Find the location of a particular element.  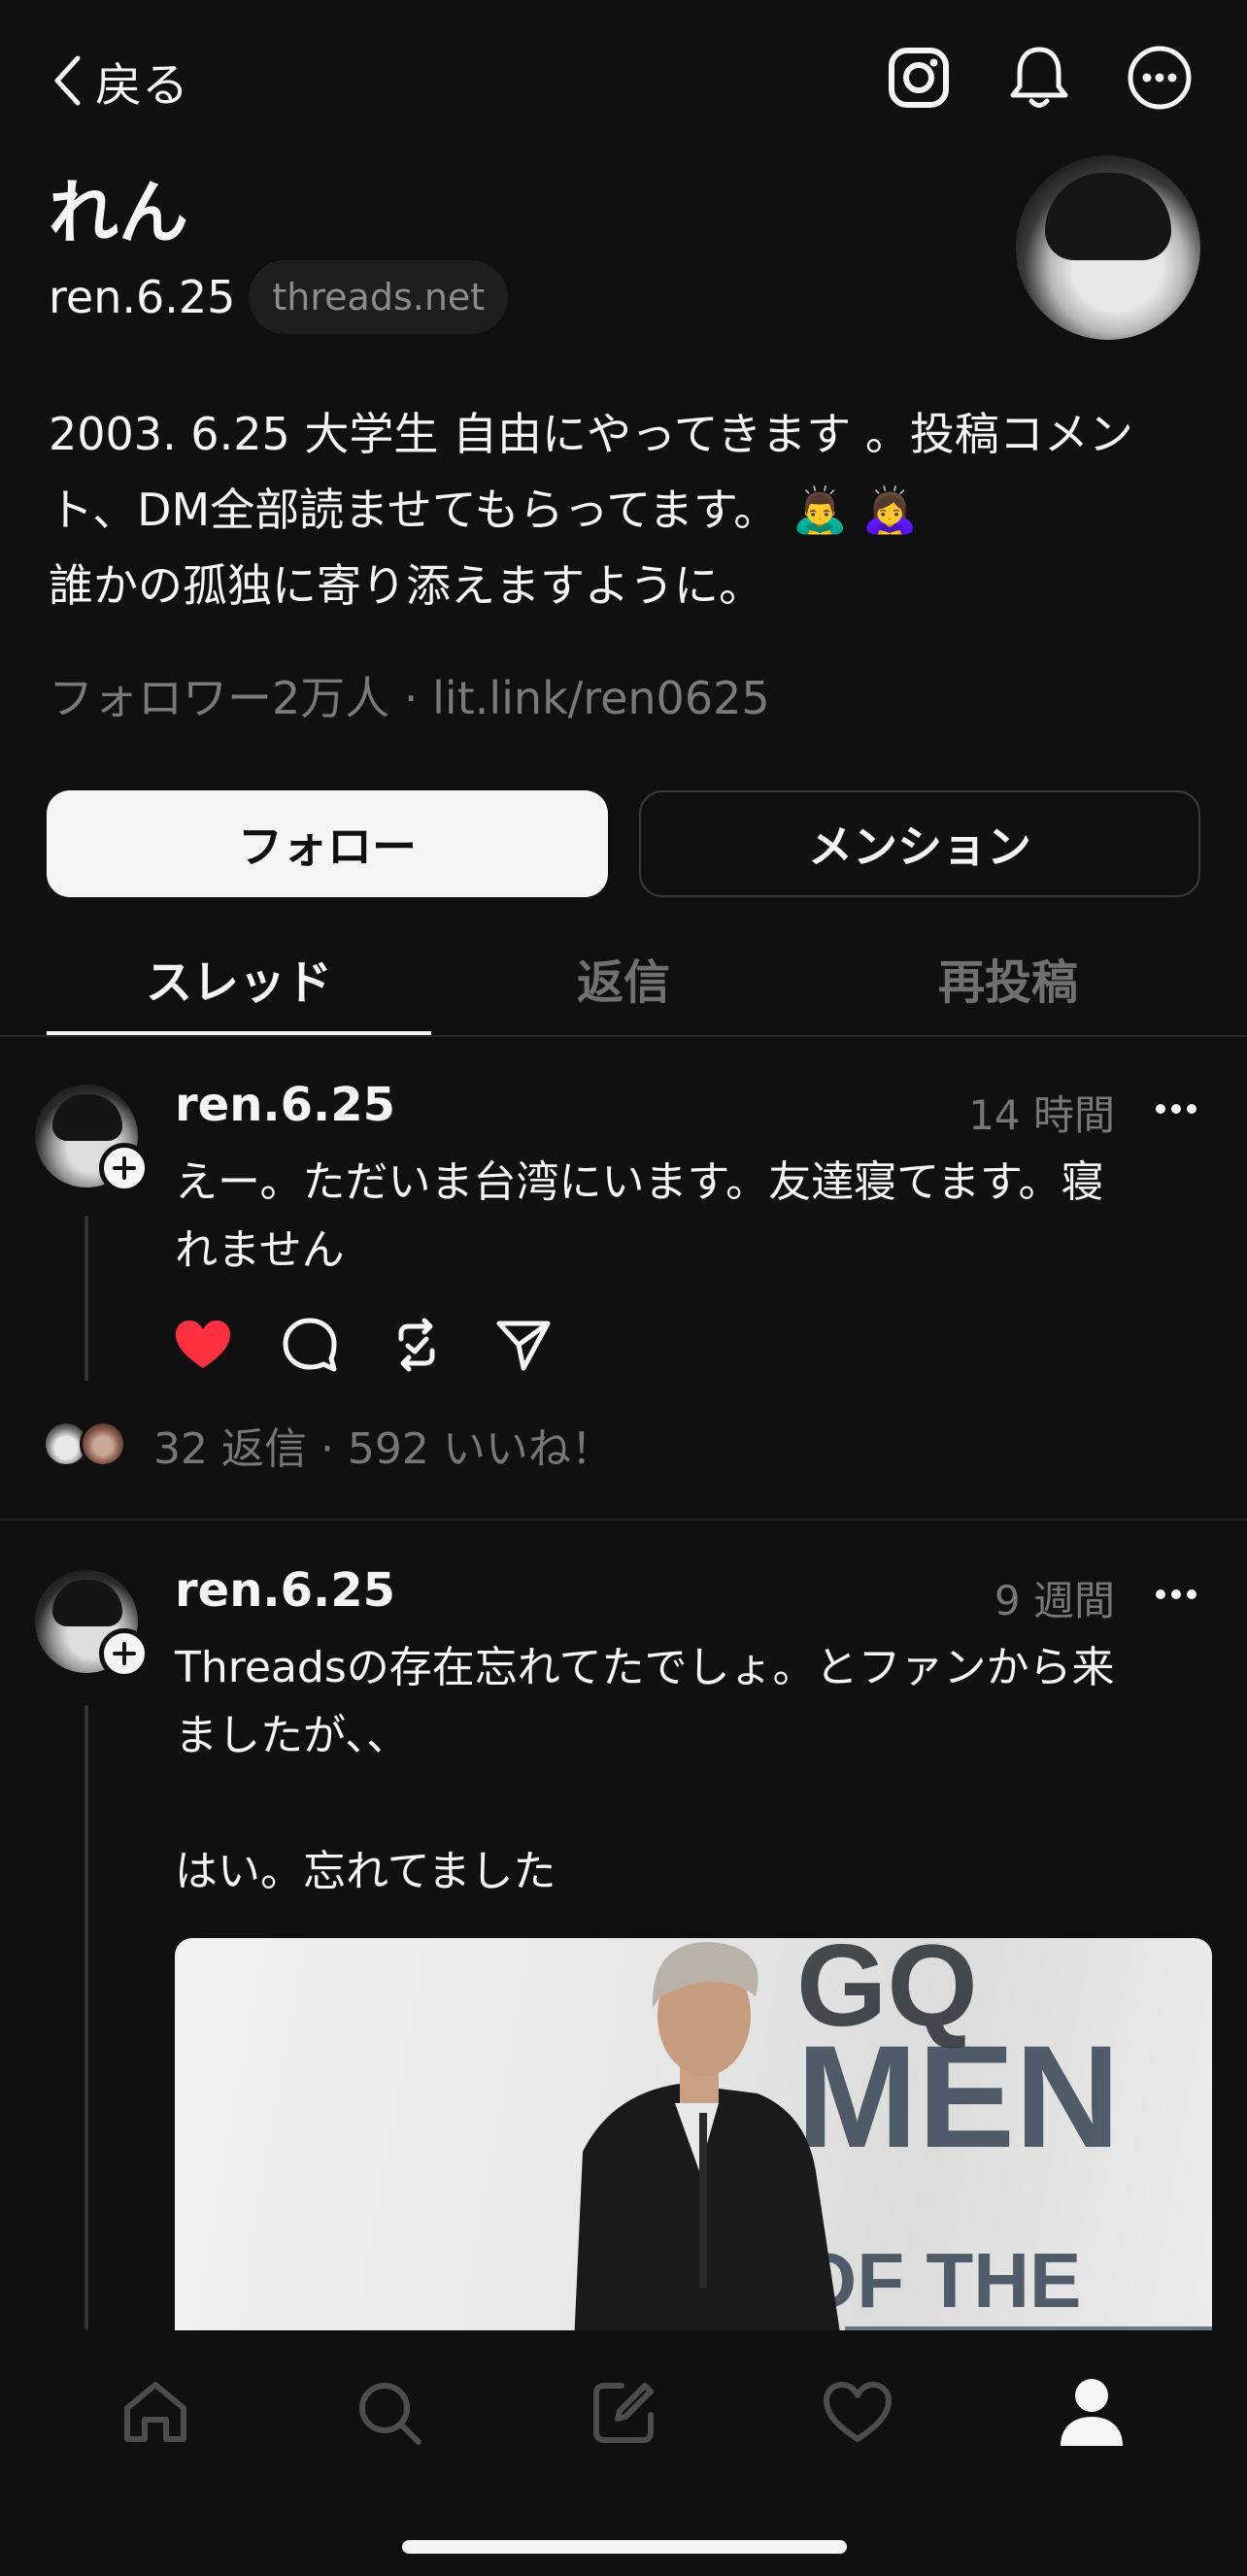

profile-icon is located at coordinates (1091, 2413).